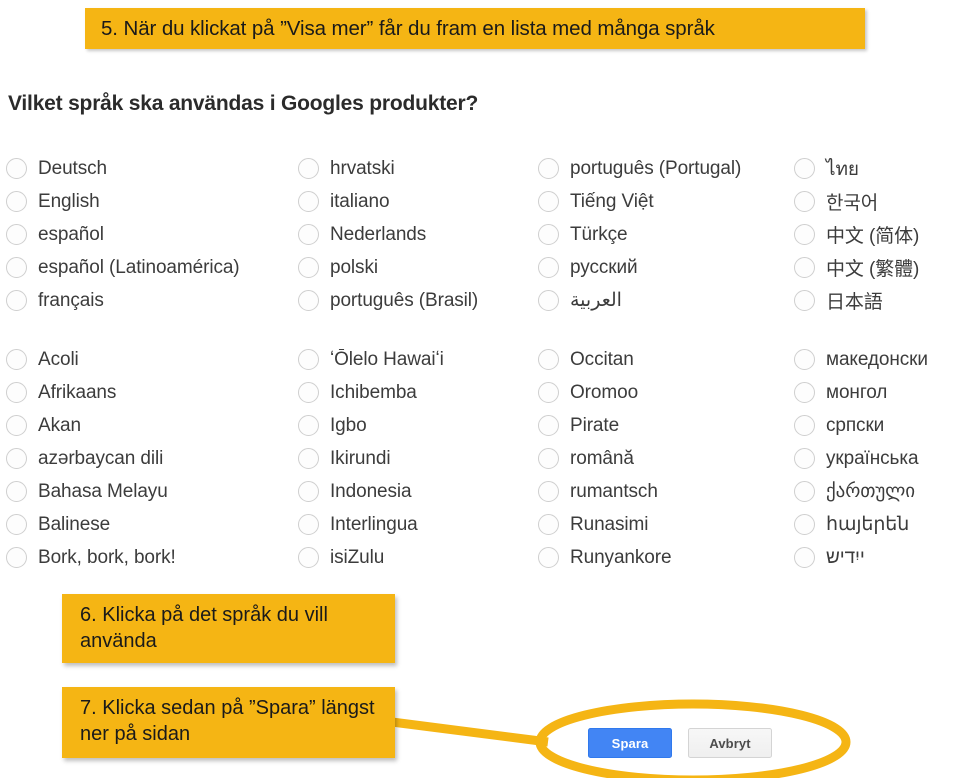 The width and height of the screenshot is (960, 778). Describe the element at coordinates (69, 201) in the screenshot. I see `language-option-label: English` at that location.